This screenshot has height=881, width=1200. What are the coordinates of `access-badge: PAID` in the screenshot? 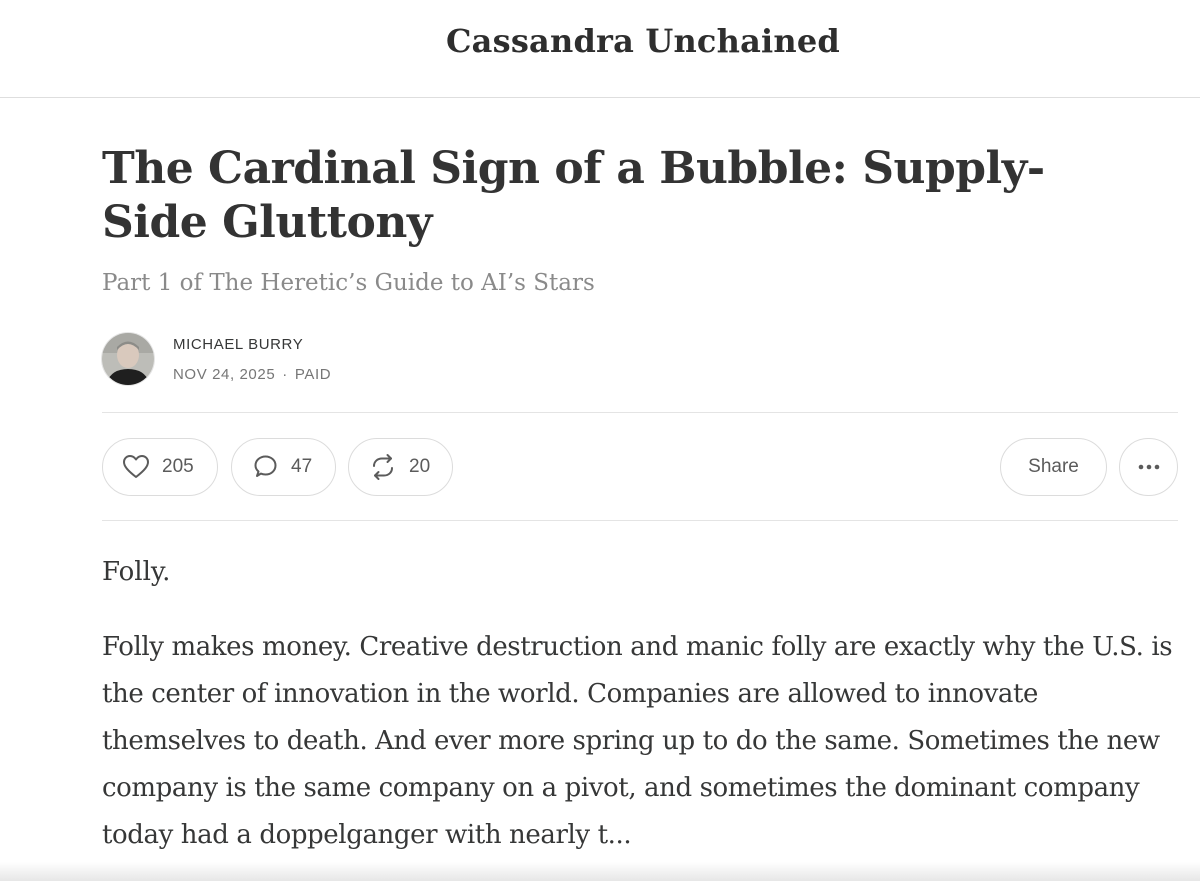 It's located at (313, 374).